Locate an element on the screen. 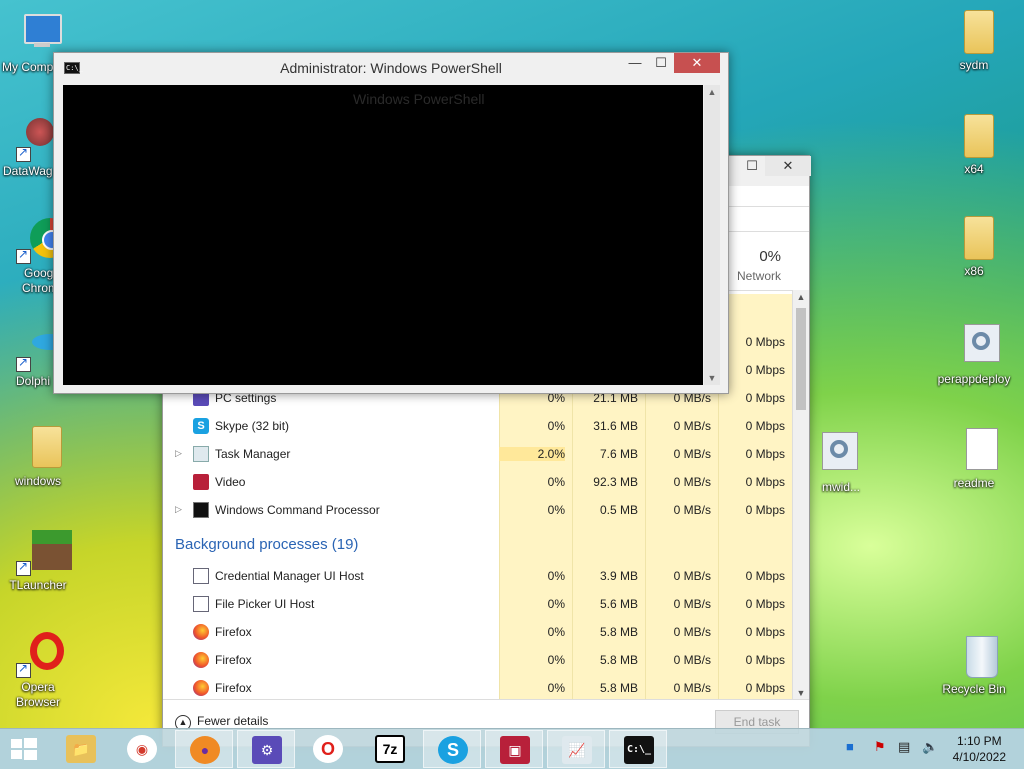 The height and width of the screenshot is (769, 1024). computer-icon is located at coordinates (40, 34).